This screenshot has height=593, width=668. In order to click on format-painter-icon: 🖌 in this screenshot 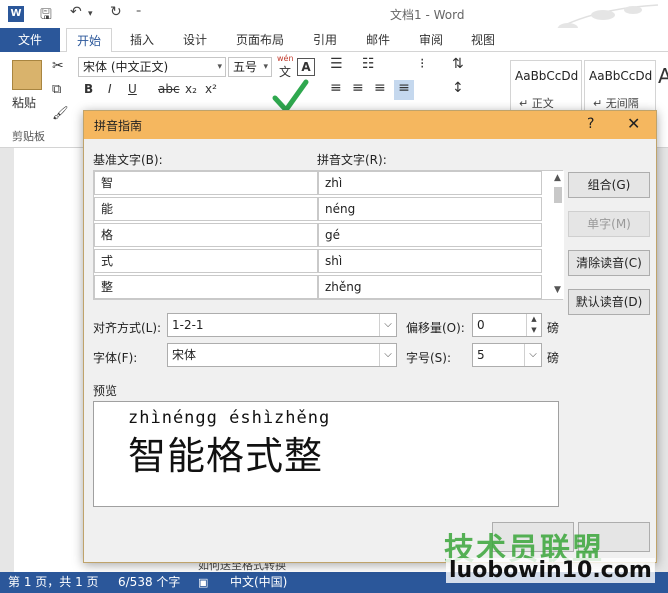, I will do `click(60, 113)`.